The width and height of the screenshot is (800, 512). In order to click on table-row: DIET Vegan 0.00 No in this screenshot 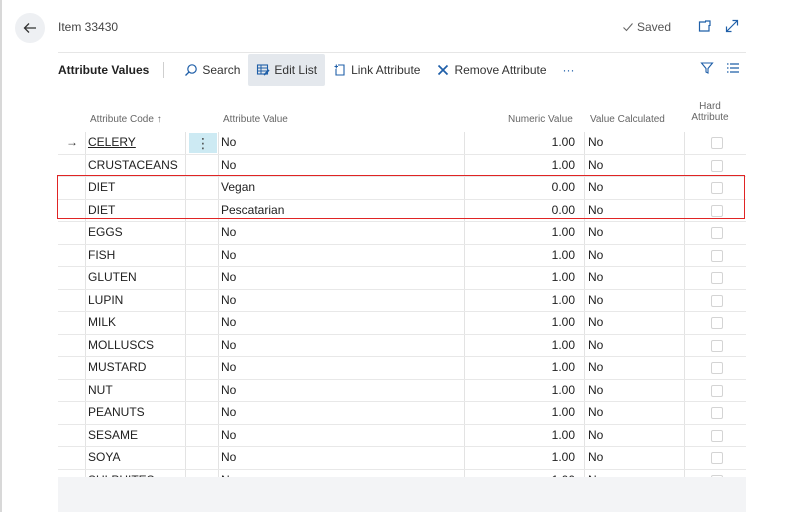, I will do `click(402, 188)`.